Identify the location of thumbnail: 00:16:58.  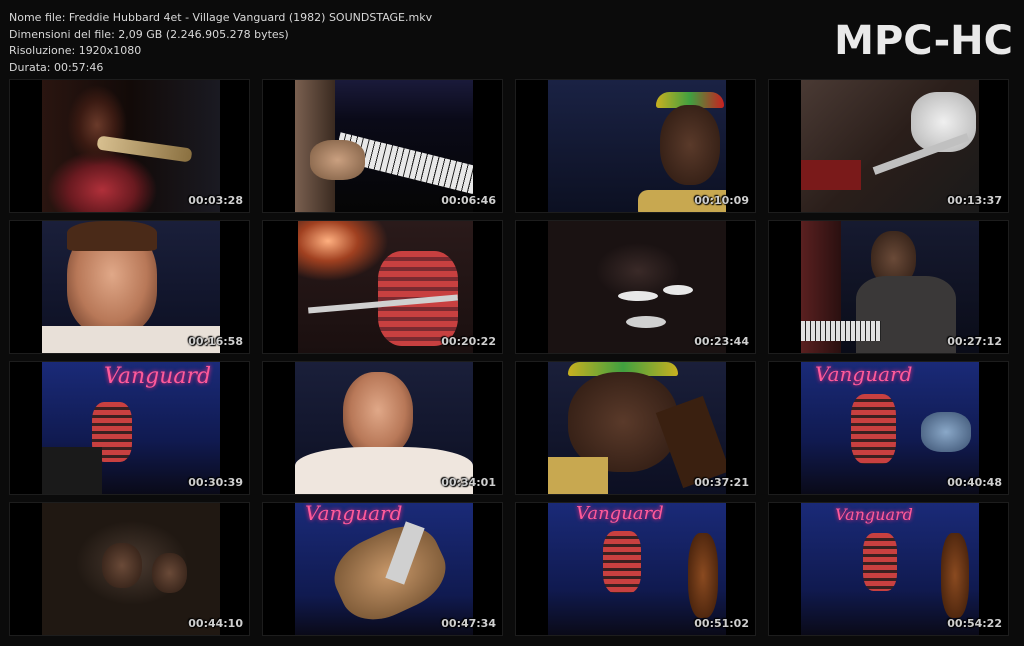
(129, 287).